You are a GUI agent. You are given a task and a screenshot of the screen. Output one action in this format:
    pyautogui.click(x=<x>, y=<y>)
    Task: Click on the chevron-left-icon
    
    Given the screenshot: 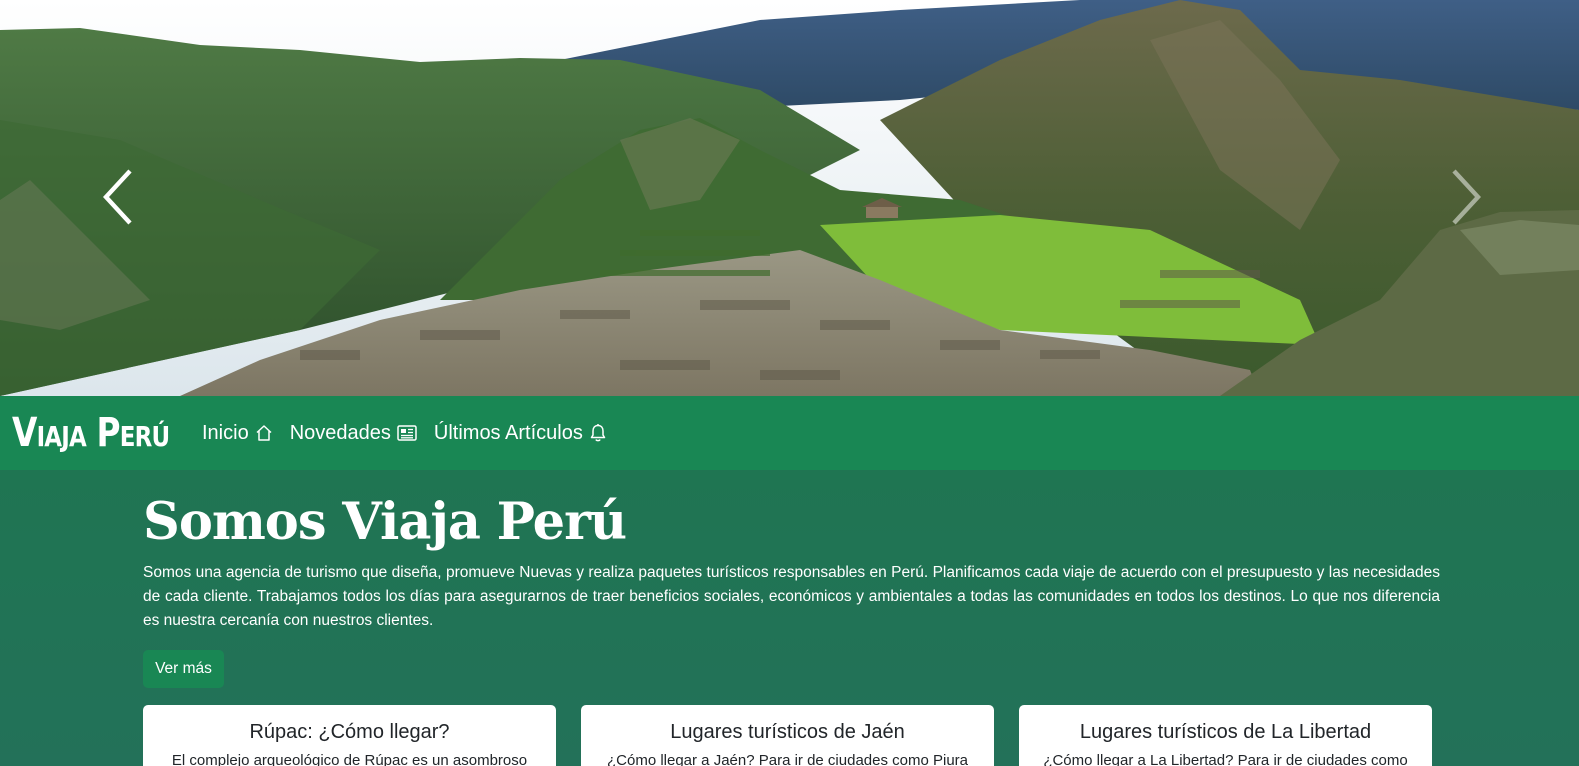 What is the action you would take?
    pyautogui.click(x=117, y=197)
    